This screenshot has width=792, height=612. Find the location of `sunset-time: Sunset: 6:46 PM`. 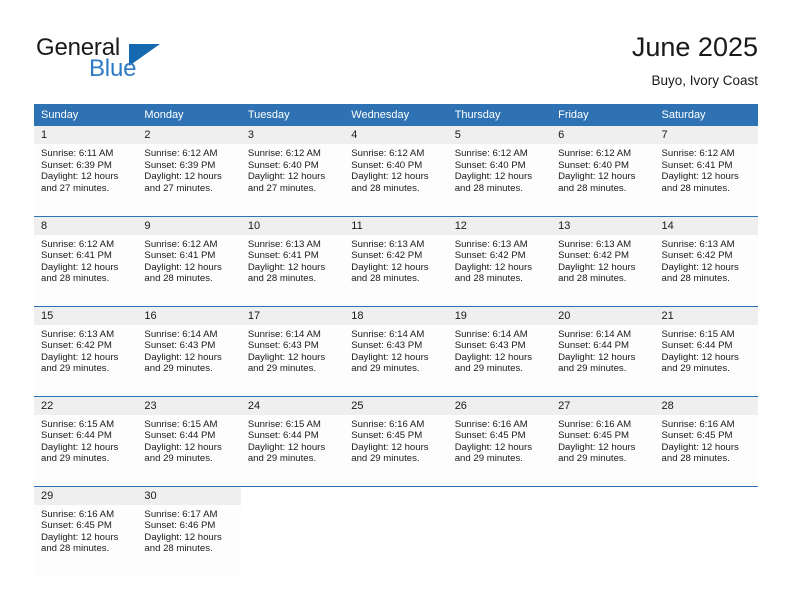

sunset-time: Sunset: 6:46 PM is located at coordinates (180, 526).